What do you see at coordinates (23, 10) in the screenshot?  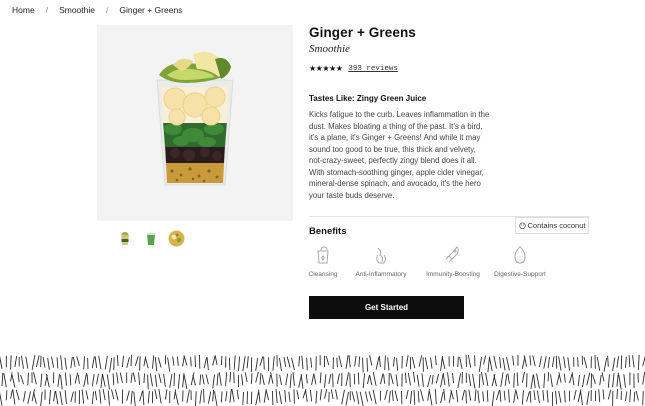 I see `breadcrumb-home: Home` at bounding box center [23, 10].